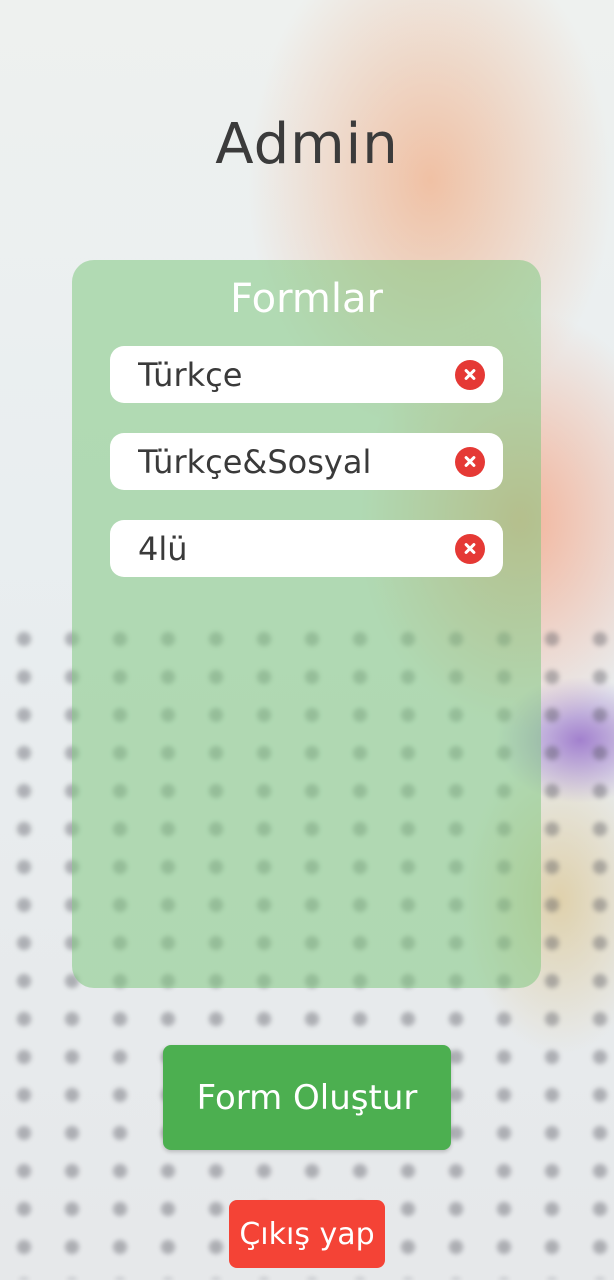 The height and width of the screenshot is (1280, 614). I want to click on page-title: Admin, so click(307, 144).